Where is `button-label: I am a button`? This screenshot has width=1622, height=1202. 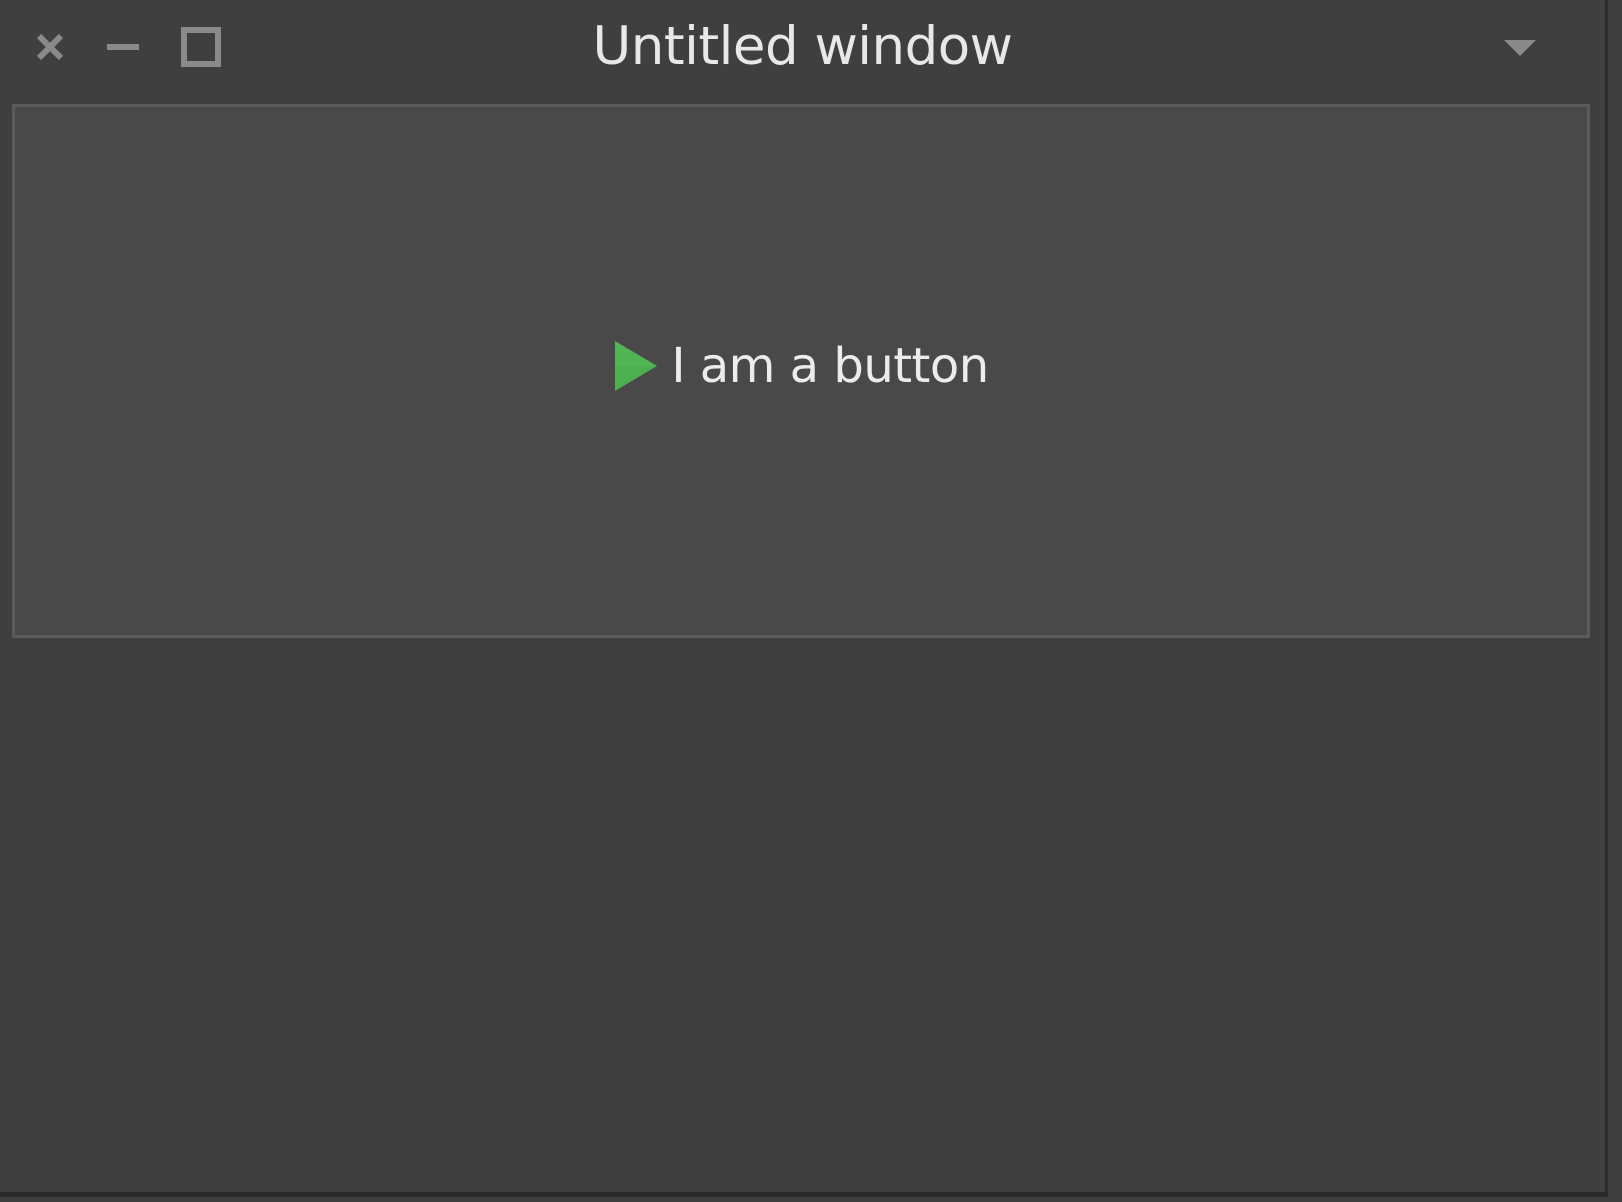 button-label: I am a button is located at coordinates (830, 366).